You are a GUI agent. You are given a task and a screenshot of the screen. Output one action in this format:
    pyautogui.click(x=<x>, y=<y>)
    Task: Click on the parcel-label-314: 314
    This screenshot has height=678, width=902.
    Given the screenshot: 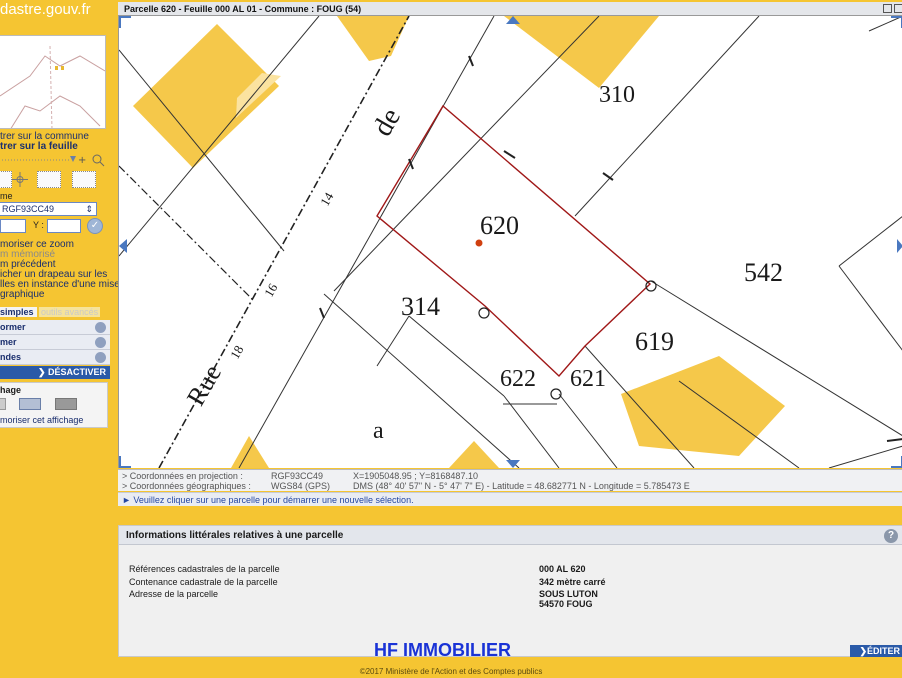 What is the action you would take?
    pyautogui.click(x=420, y=306)
    